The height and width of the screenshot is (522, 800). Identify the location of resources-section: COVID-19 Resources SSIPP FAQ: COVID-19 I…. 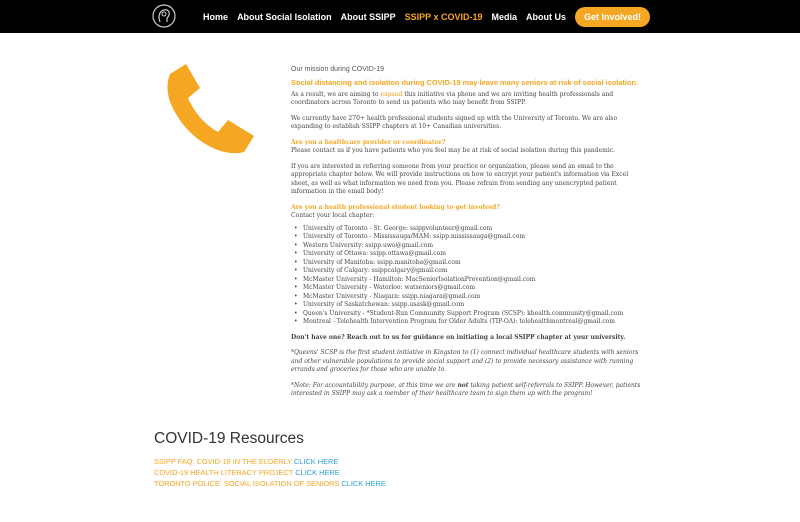
(270, 459).